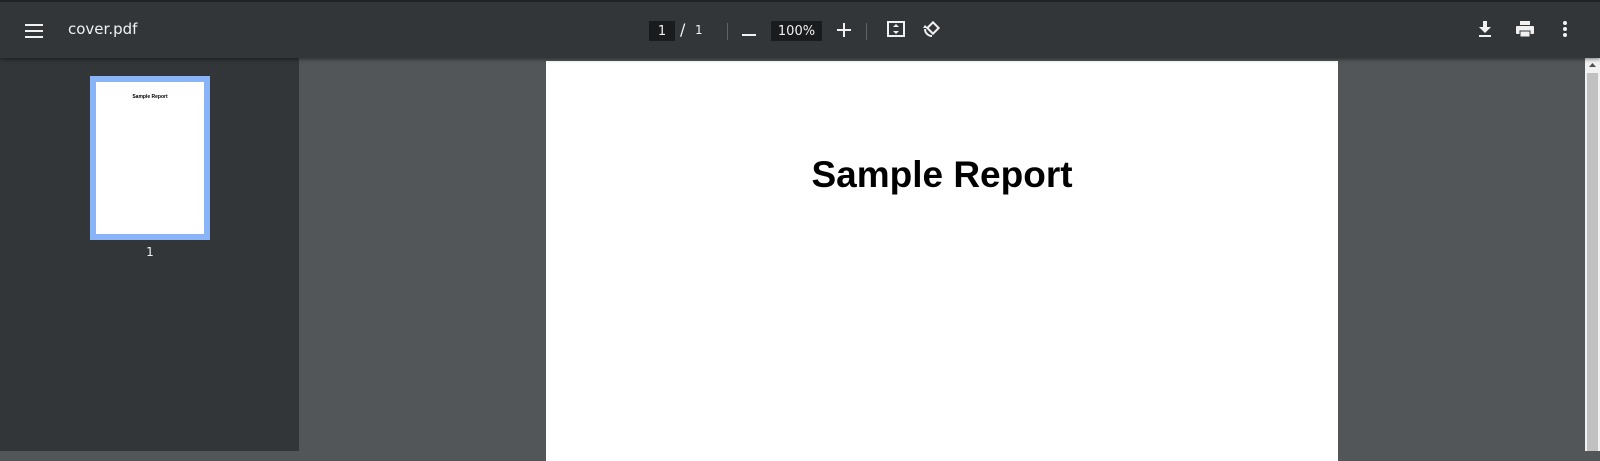 The image size is (1600, 461). I want to click on fit-to-page-icon, so click(896, 31).